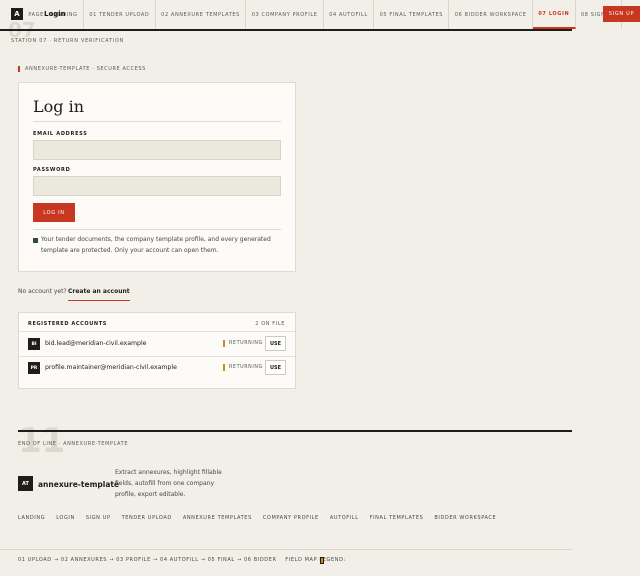 The height and width of the screenshot is (576, 640). What do you see at coordinates (17, 14) in the screenshot?
I see `logo-mark: A` at bounding box center [17, 14].